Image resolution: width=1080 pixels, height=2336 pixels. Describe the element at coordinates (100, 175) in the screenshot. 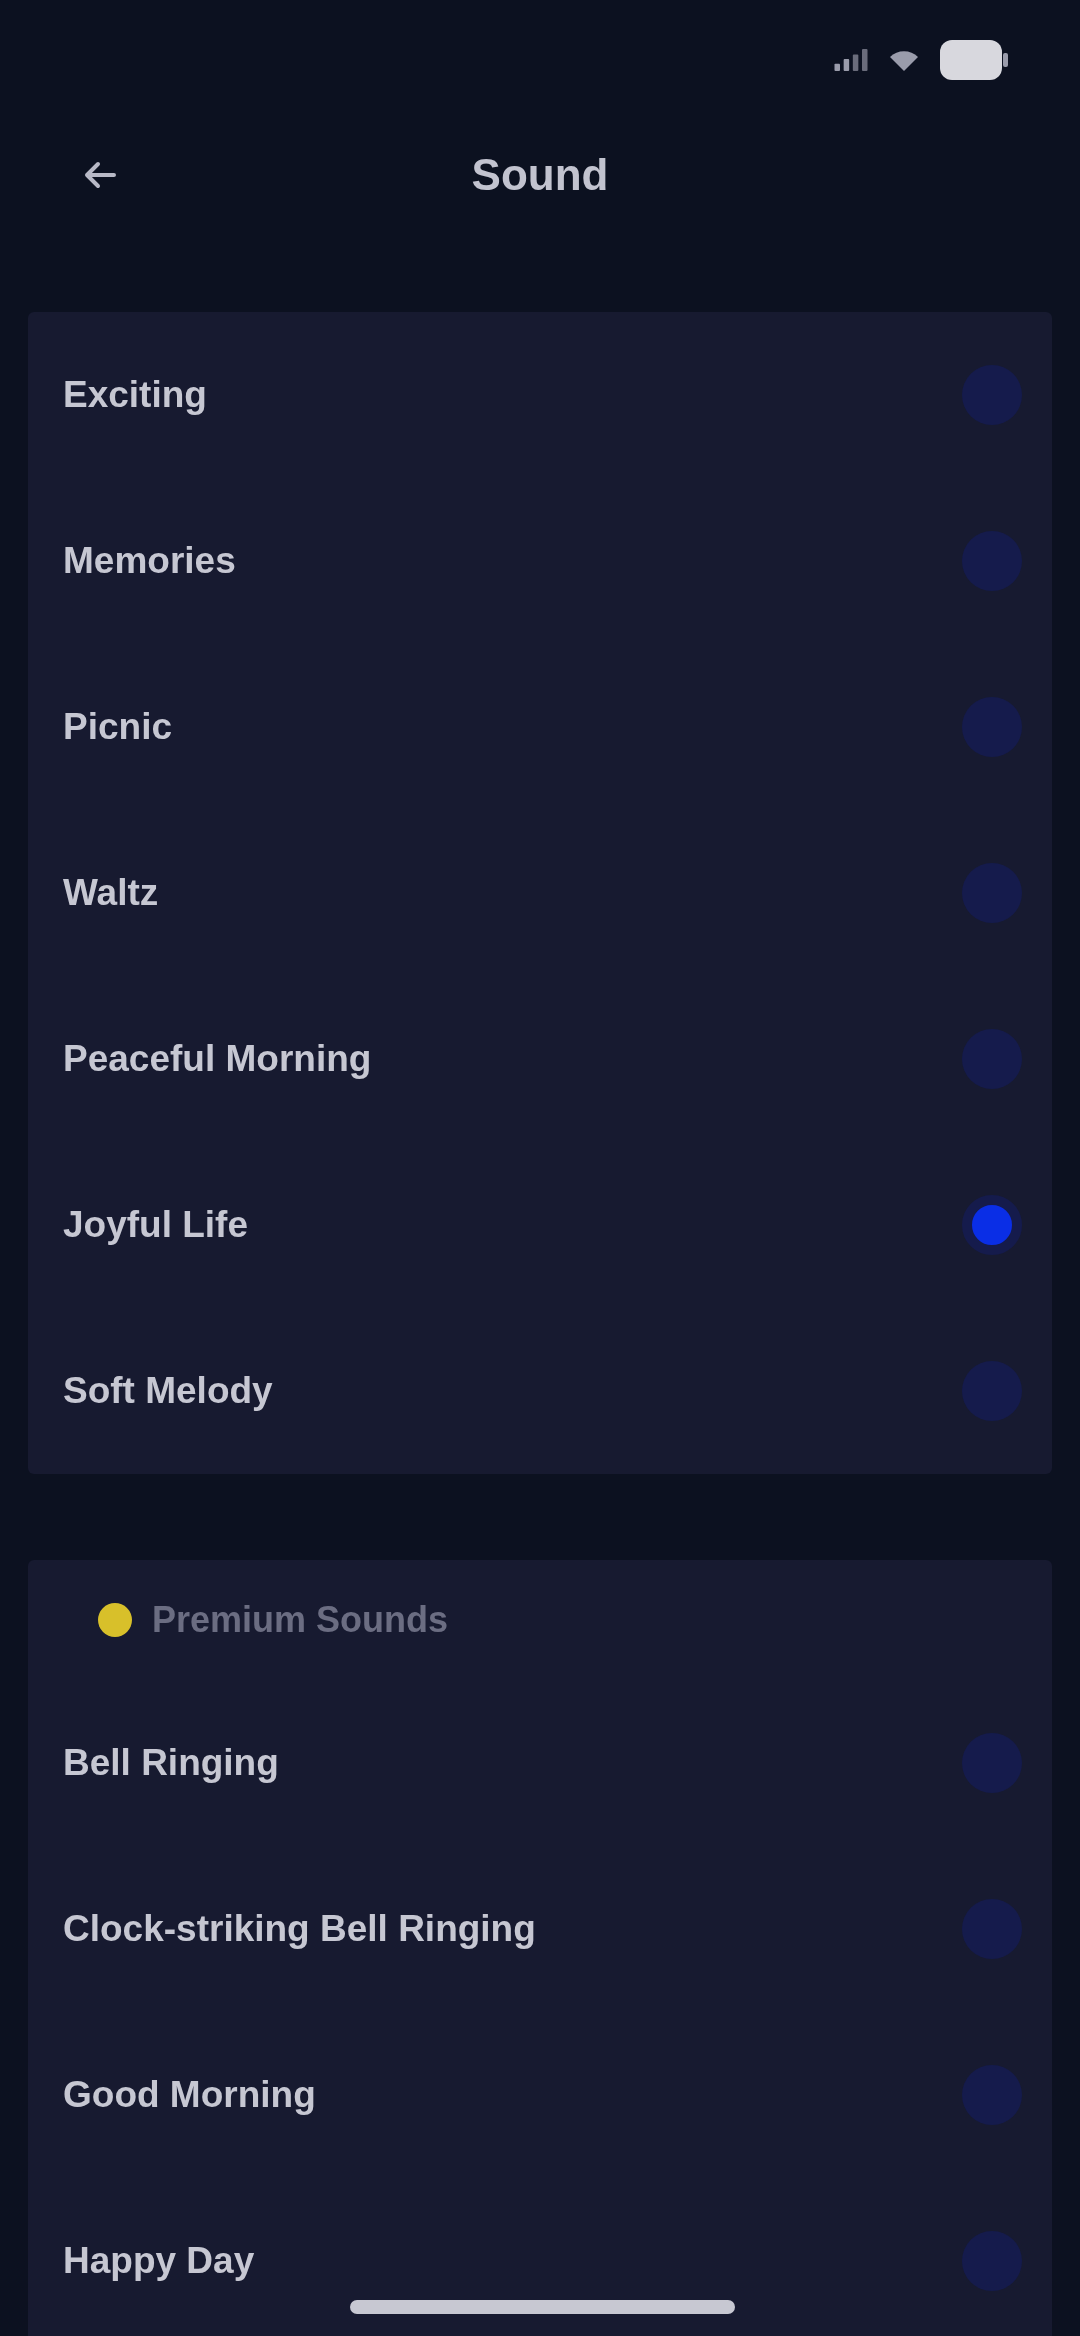

I see `back-arrow-icon` at that location.